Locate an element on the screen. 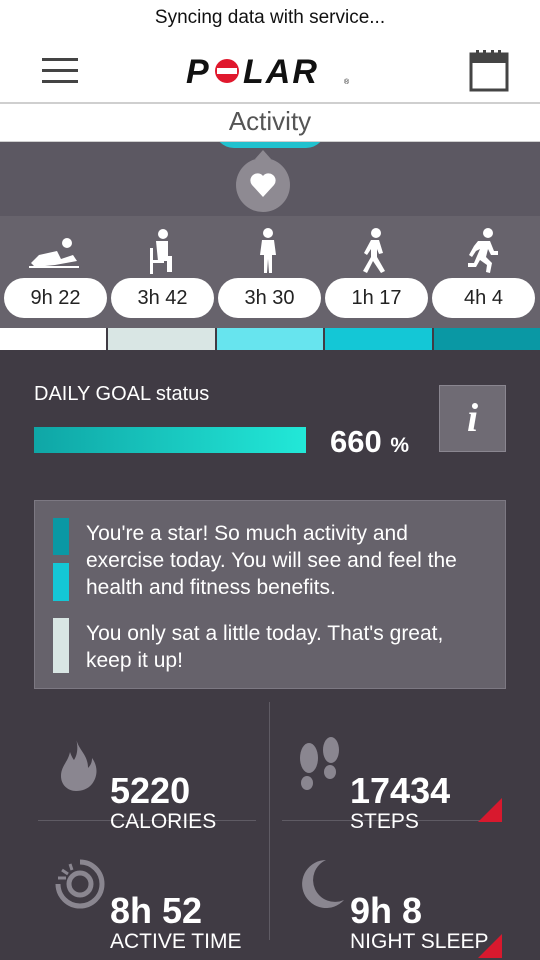 The height and width of the screenshot is (960, 540). page-title-bar: Activity is located at coordinates (270, 123).